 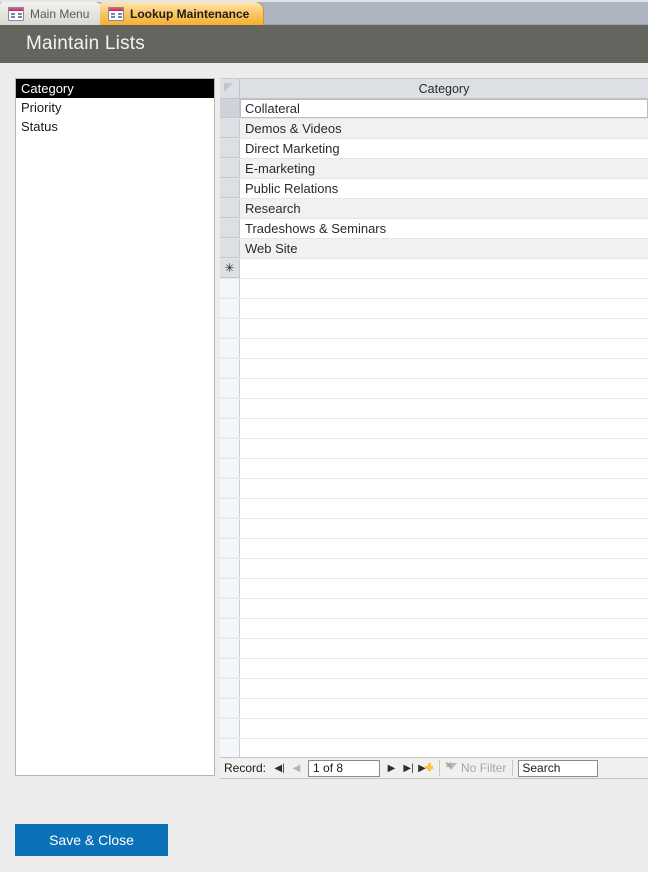 I want to click on table-row: Public Relations, so click(x=434, y=189).